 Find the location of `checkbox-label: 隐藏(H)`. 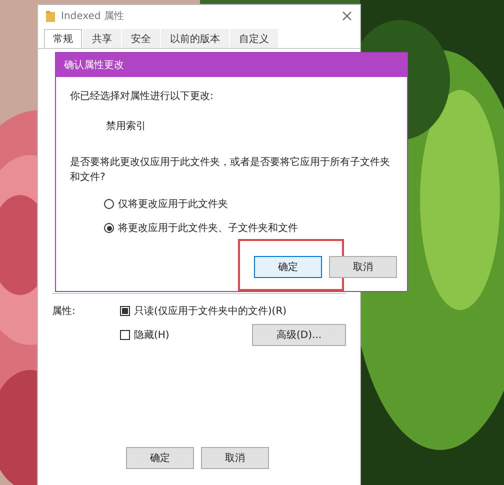

checkbox-label: 隐藏(H) is located at coordinates (152, 335).